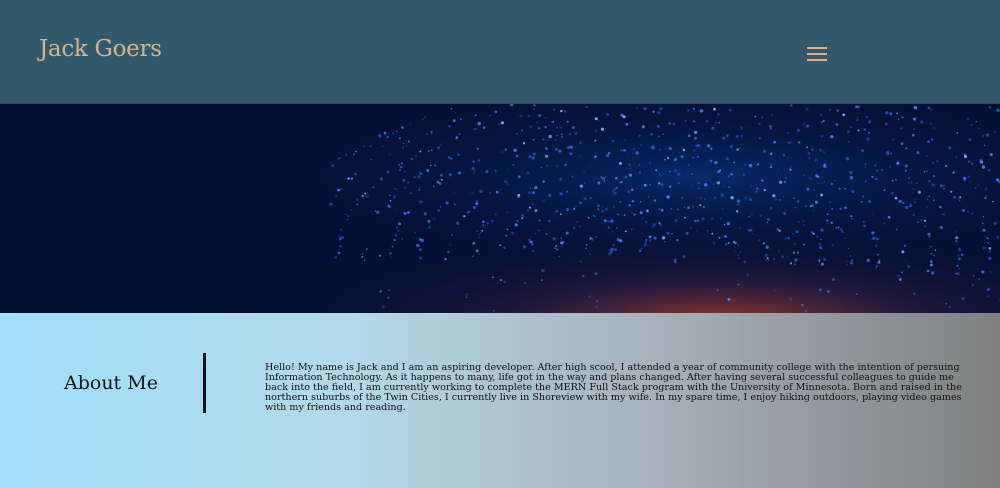 The height and width of the screenshot is (488, 1000). I want to click on hamburger-menu-icon, so click(818, 54).